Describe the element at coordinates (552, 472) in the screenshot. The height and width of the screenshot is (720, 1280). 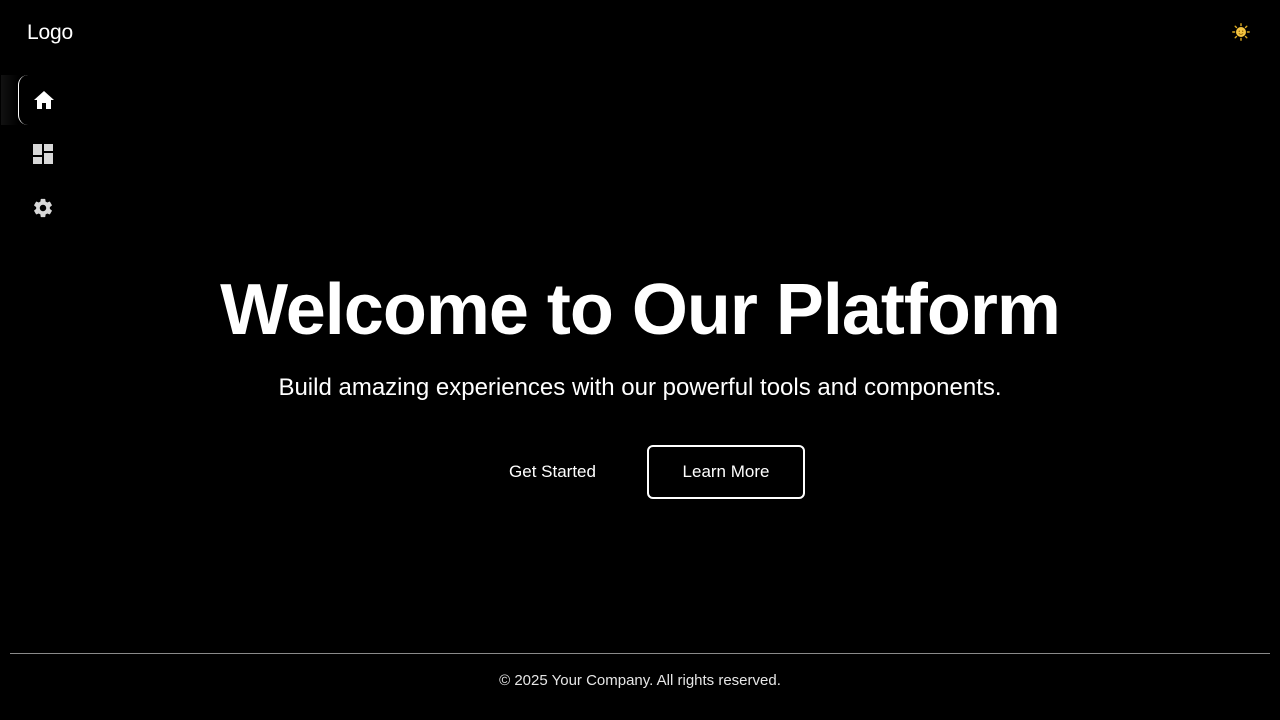
I see `get-started-button: Get Started` at that location.